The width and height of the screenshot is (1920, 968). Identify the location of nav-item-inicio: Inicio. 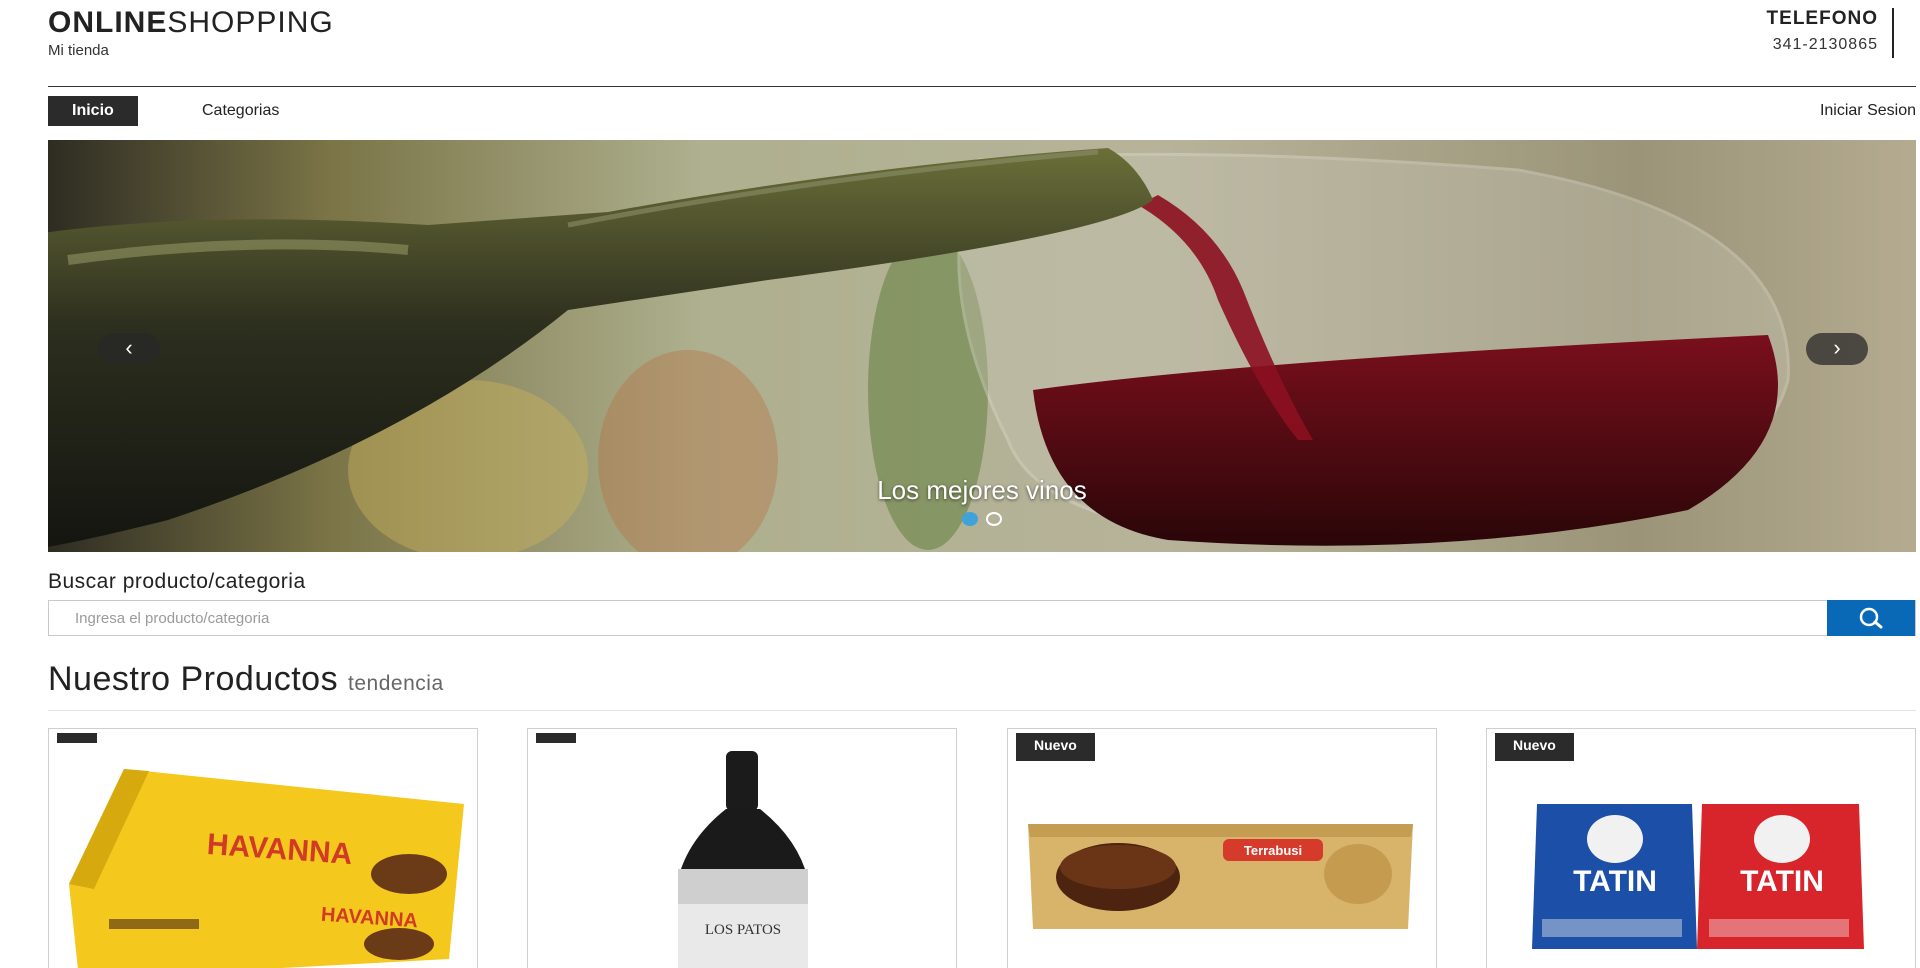
(93, 111).